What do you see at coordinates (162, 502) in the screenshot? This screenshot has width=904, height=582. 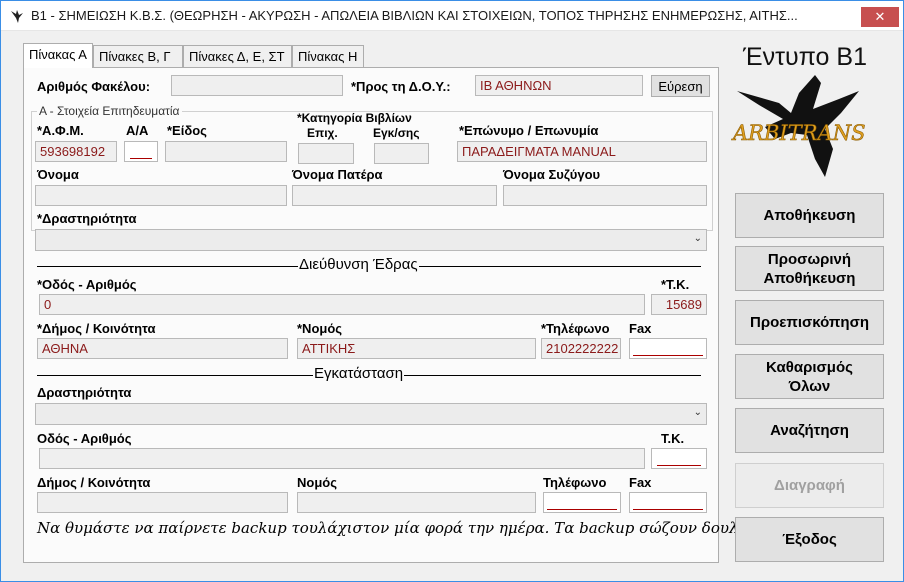 I see `facility-municipality-input` at bounding box center [162, 502].